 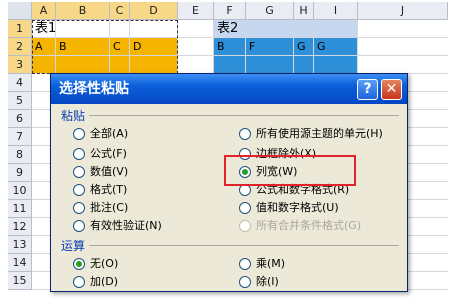 I want to click on close-button: ✕, so click(x=391, y=89).